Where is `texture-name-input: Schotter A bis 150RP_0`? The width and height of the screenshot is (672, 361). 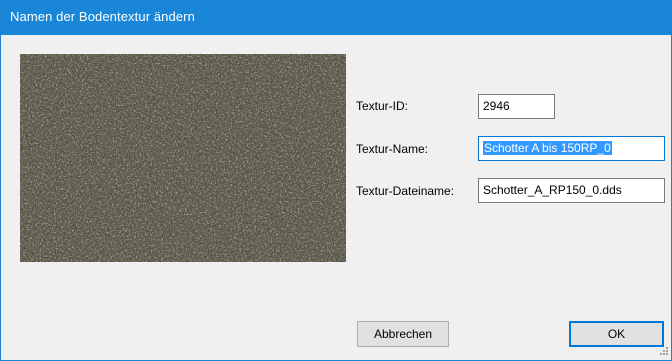
texture-name-input: Schotter A bis 150RP_0 is located at coordinates (571, 148).